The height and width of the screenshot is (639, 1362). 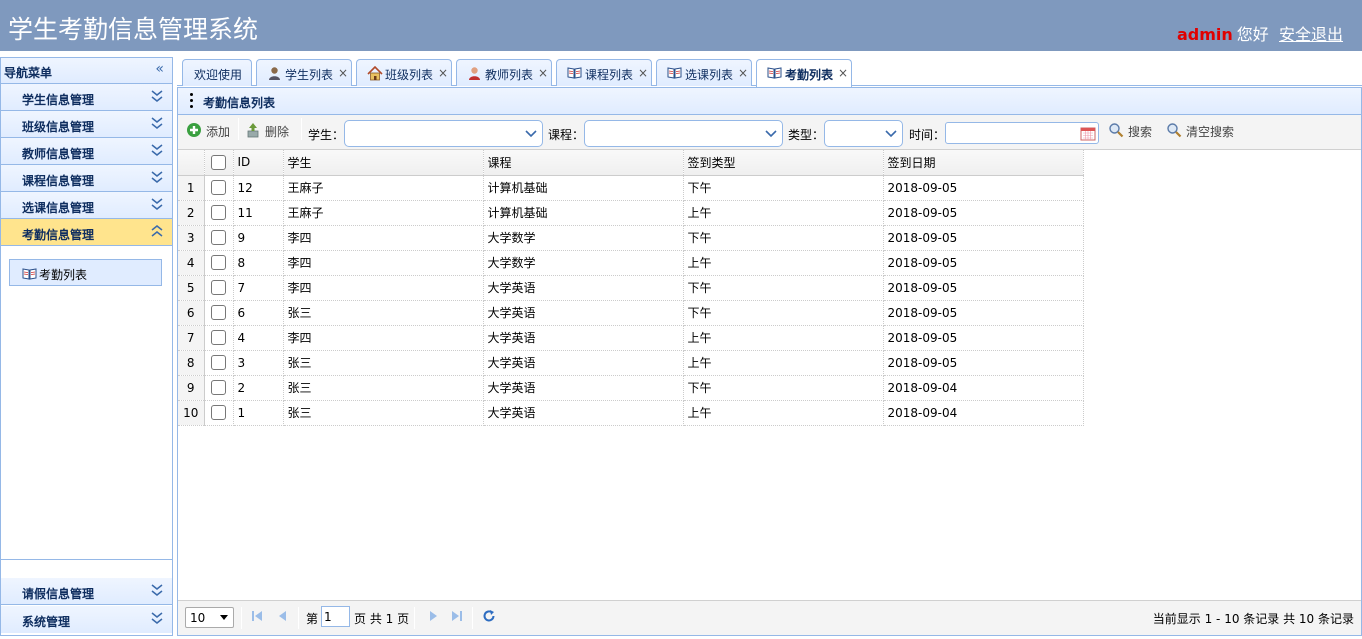 What do you see at coordinates (631, 338) in the screenshot?
I see `table-row: 7 4 李四 大学英语 上午 2018-09-05` at bounding box center [631, 338].